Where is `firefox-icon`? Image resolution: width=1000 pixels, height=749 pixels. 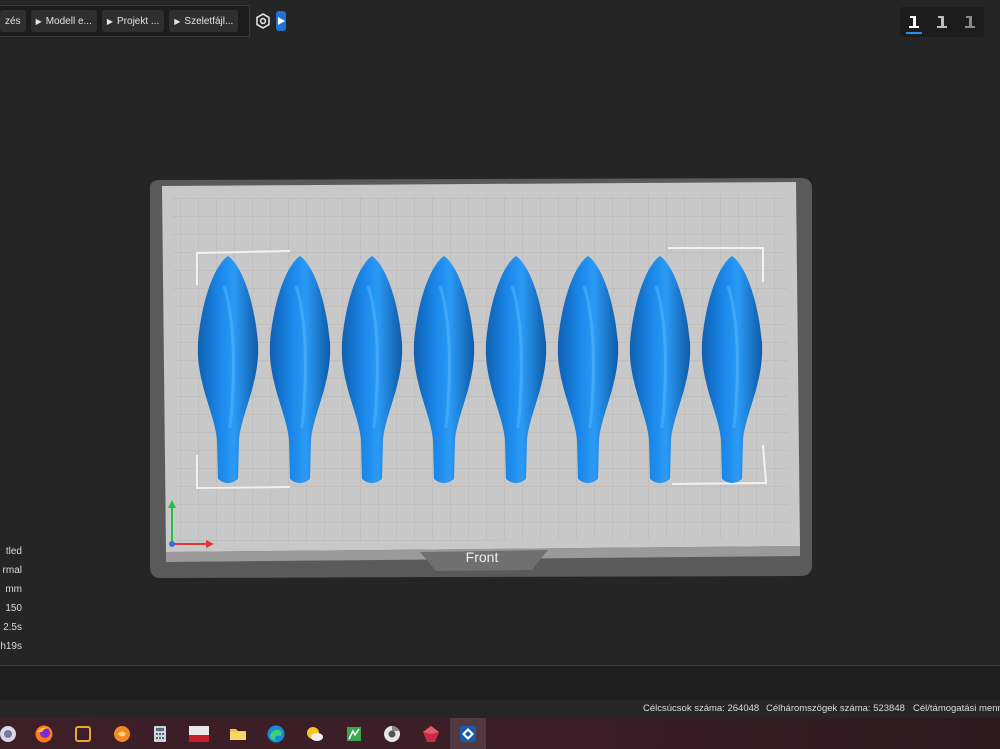 firefox-icon is located at coordinates (44, 734).